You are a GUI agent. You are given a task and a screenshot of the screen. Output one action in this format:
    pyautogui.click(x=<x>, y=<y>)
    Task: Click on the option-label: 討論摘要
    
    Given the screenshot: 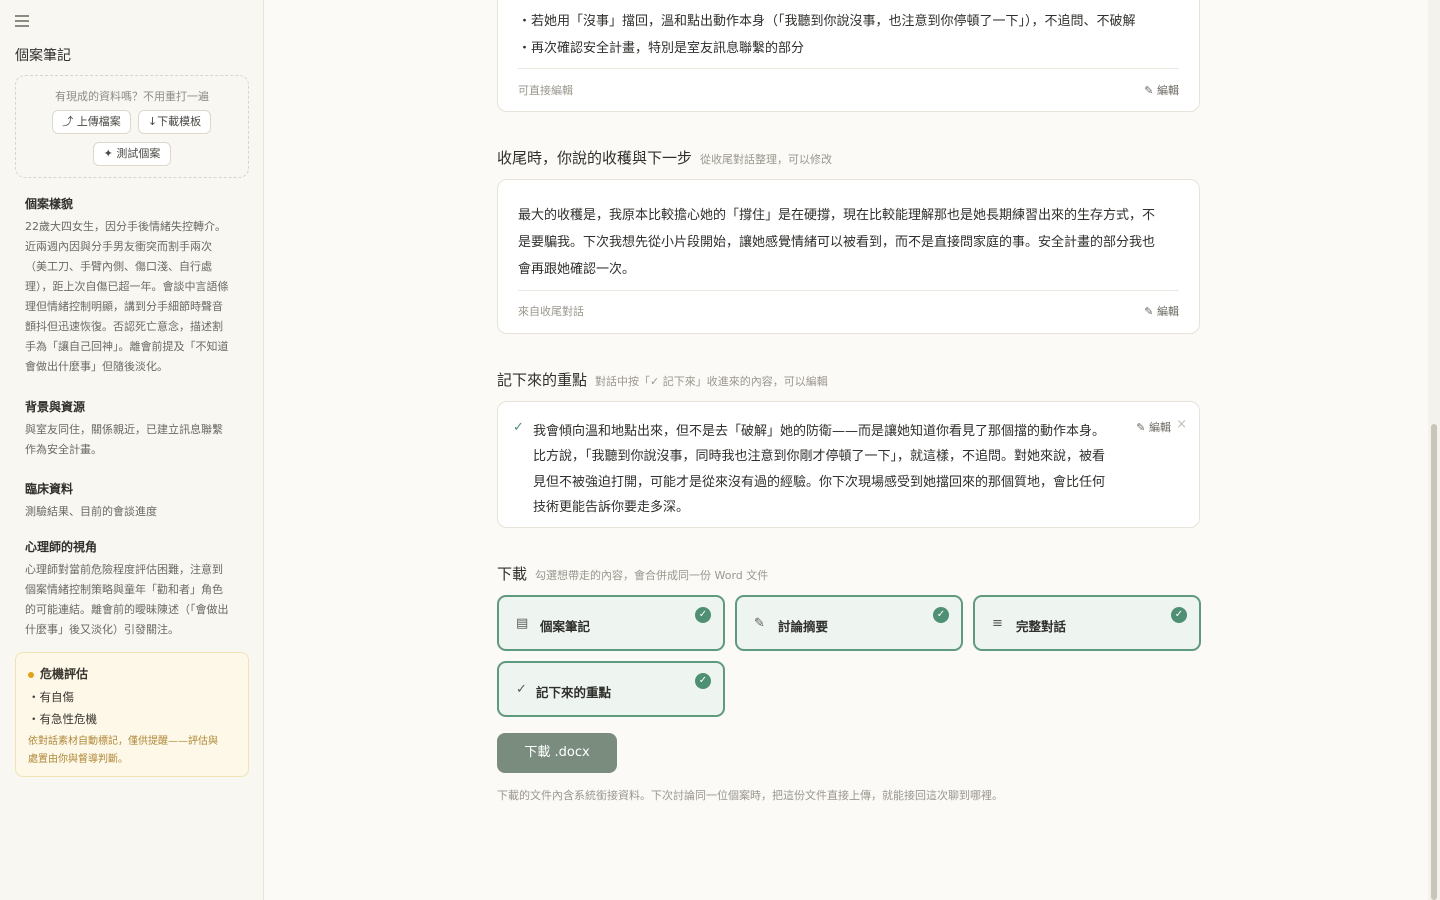 What is the action you would take?
    pyautogui.click(x=803, y=626)
    